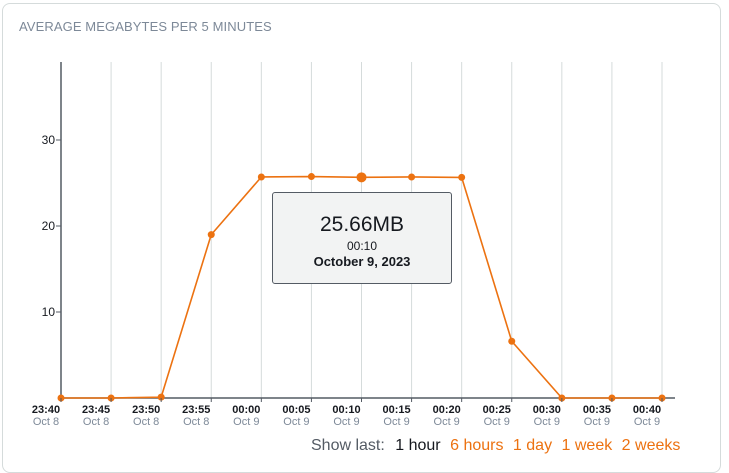 The image size is (729, 473). Describe the element at coordinates (361, 177) in the screenshot. I see `data-point-highlighted` at that location.